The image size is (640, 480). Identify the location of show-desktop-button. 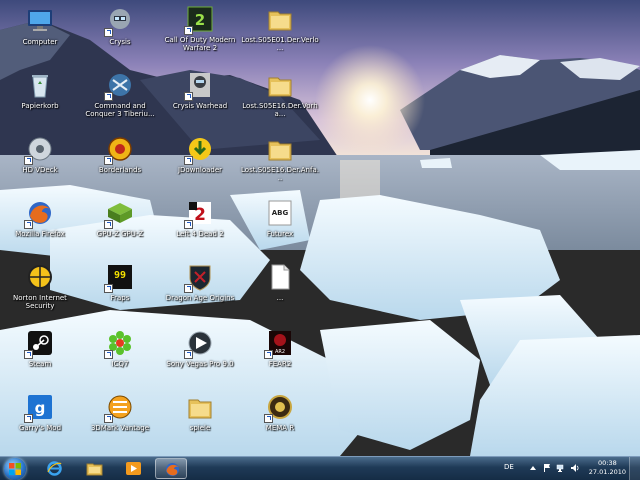
(634, 468).